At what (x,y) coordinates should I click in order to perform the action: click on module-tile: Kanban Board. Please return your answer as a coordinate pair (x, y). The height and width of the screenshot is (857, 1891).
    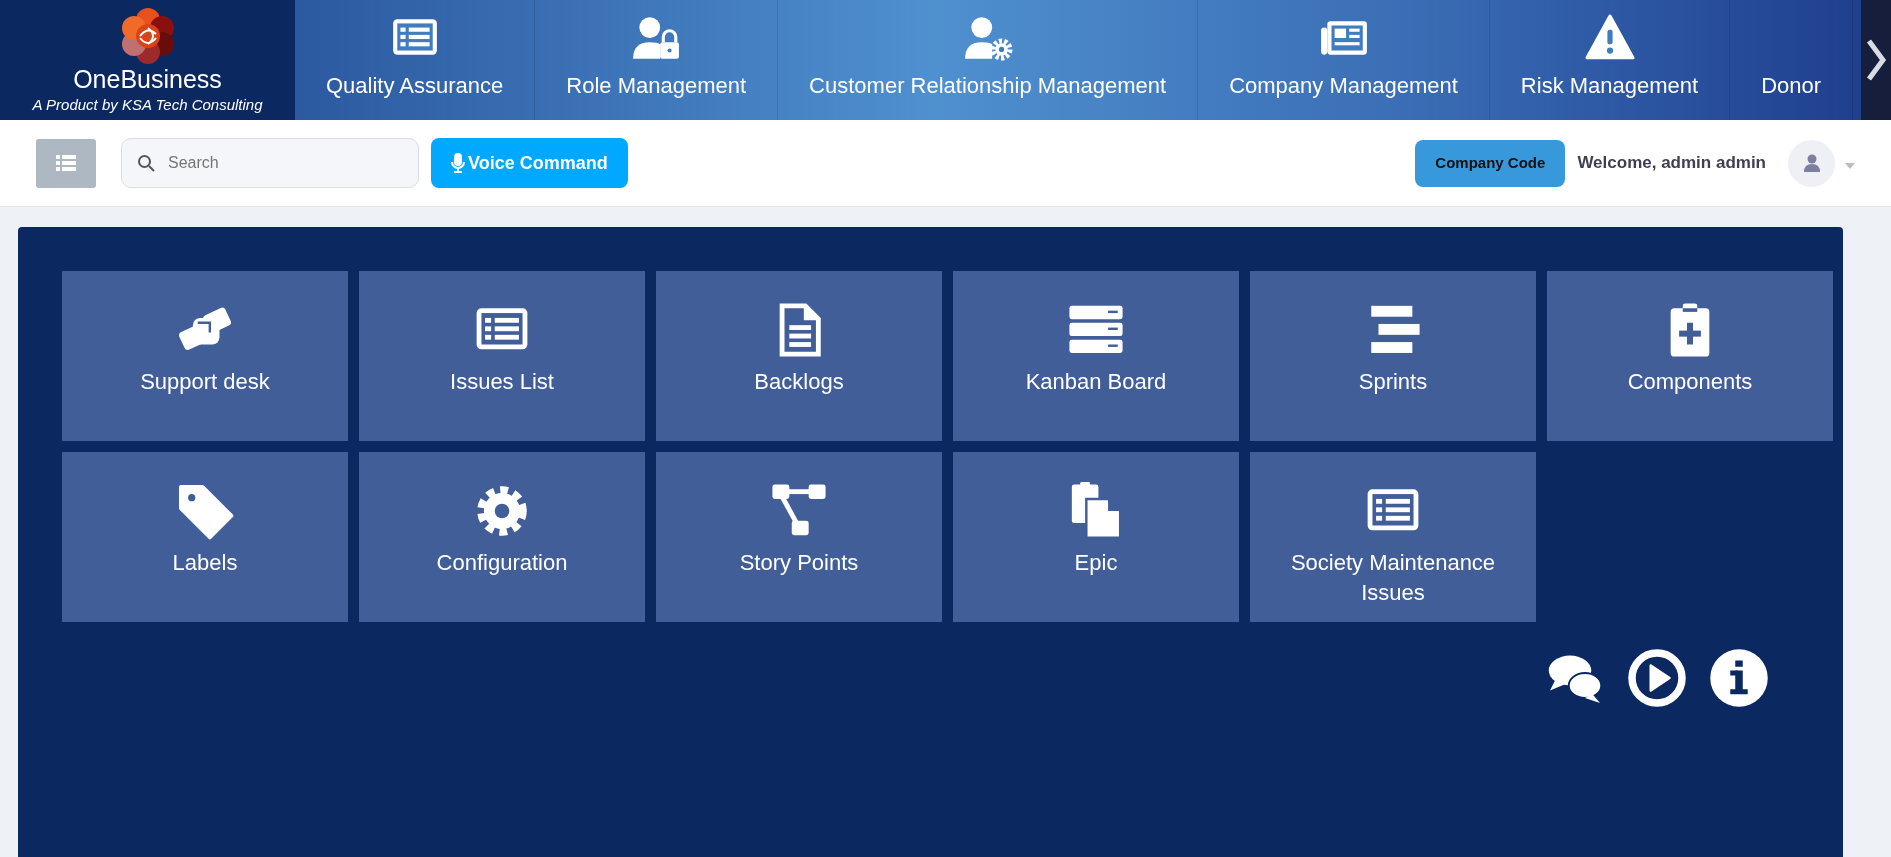
    Looking at the image, I should click on (1096, 356).